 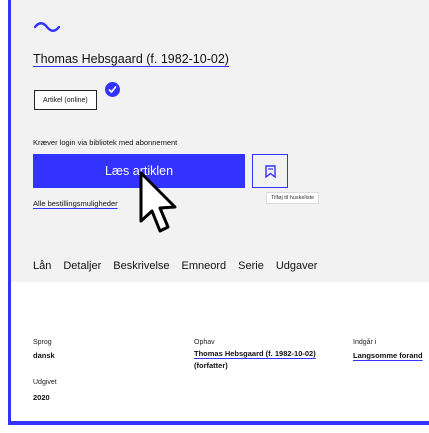 What do you see at coordinates (131, 59) in the screenshot?
I see `author-link: Thomas Hebsgaard (f. 1982-10-02)` at bounding box center [131, 59].